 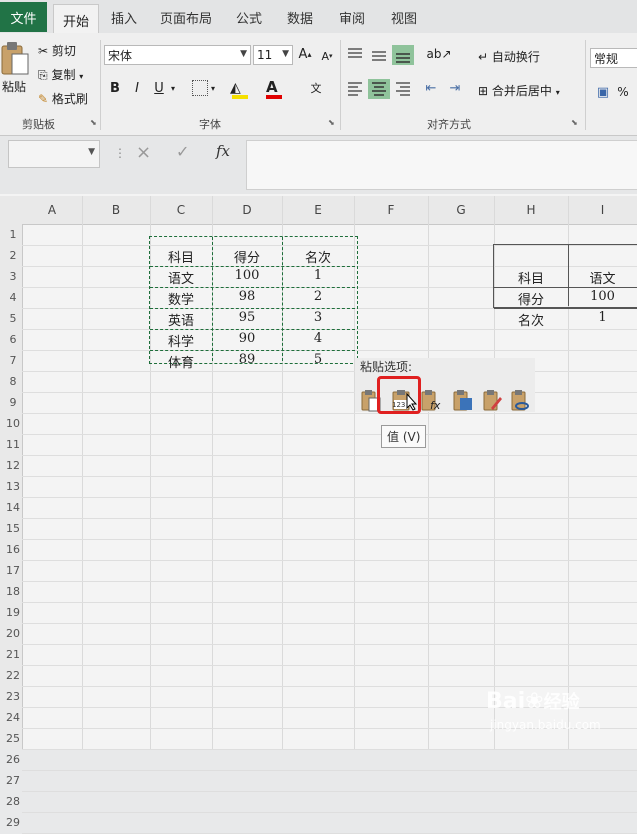 I want to click on column-header-i: I, so click(x=602, y=210).